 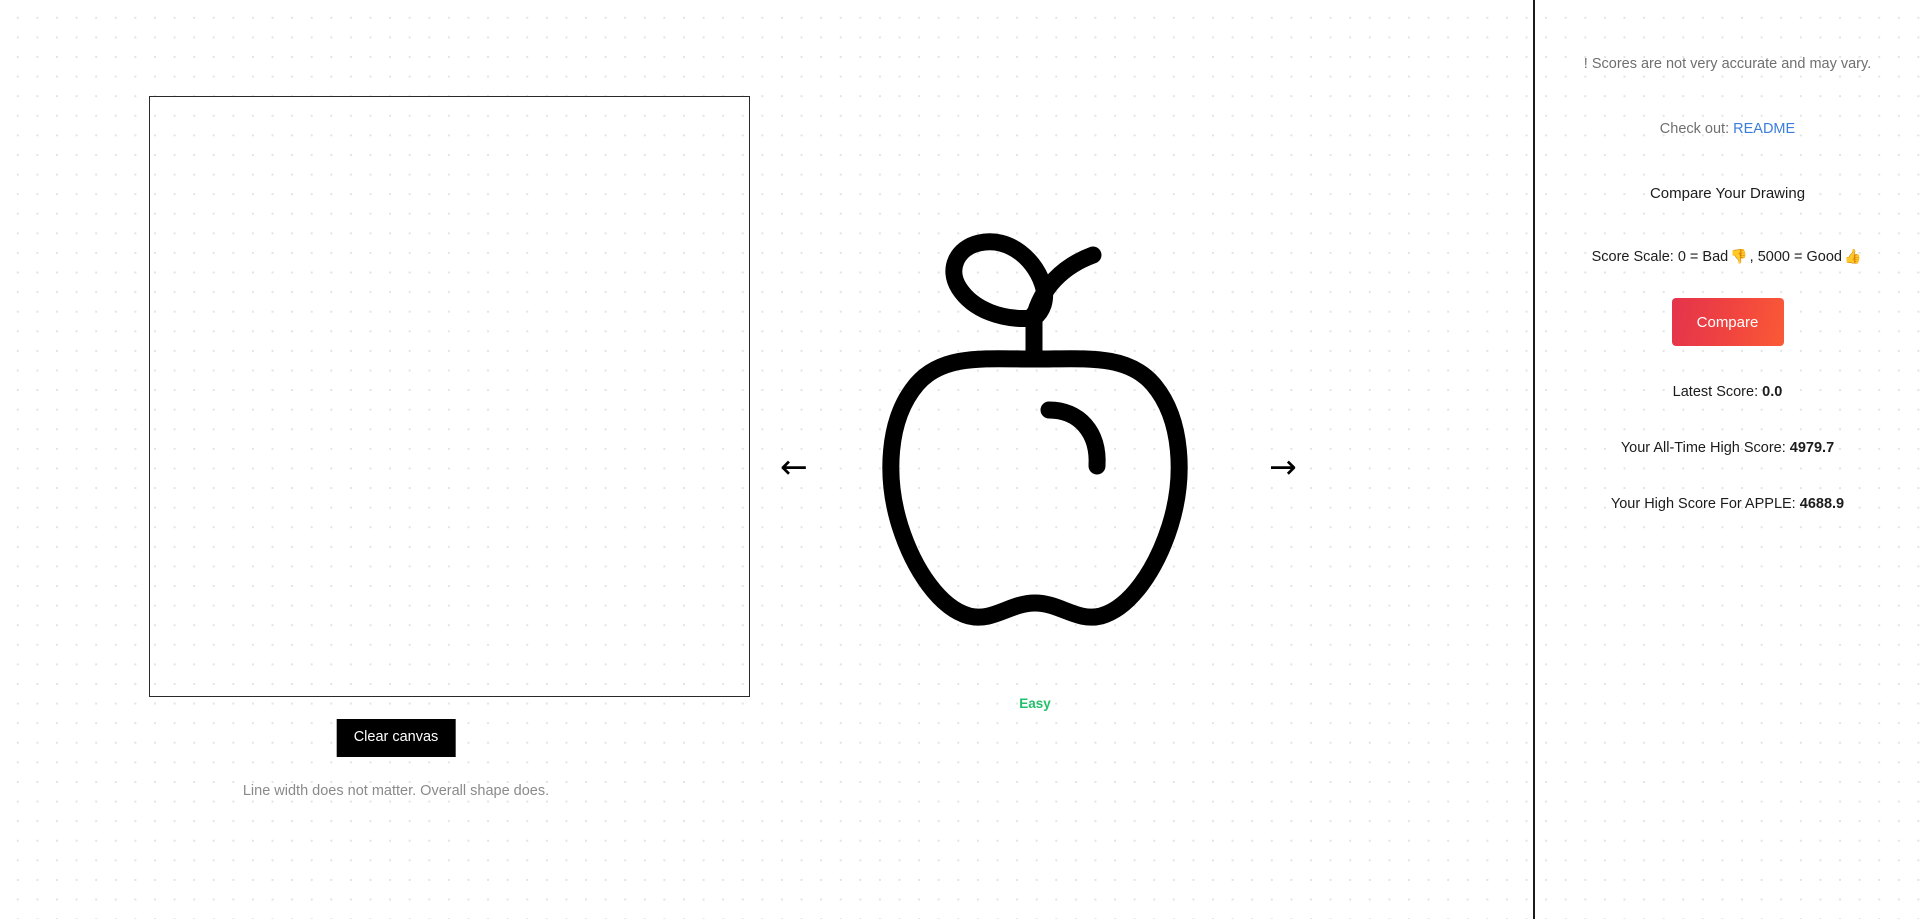 I want to click on compare-button: Compare, so click(x=1727, y=322).